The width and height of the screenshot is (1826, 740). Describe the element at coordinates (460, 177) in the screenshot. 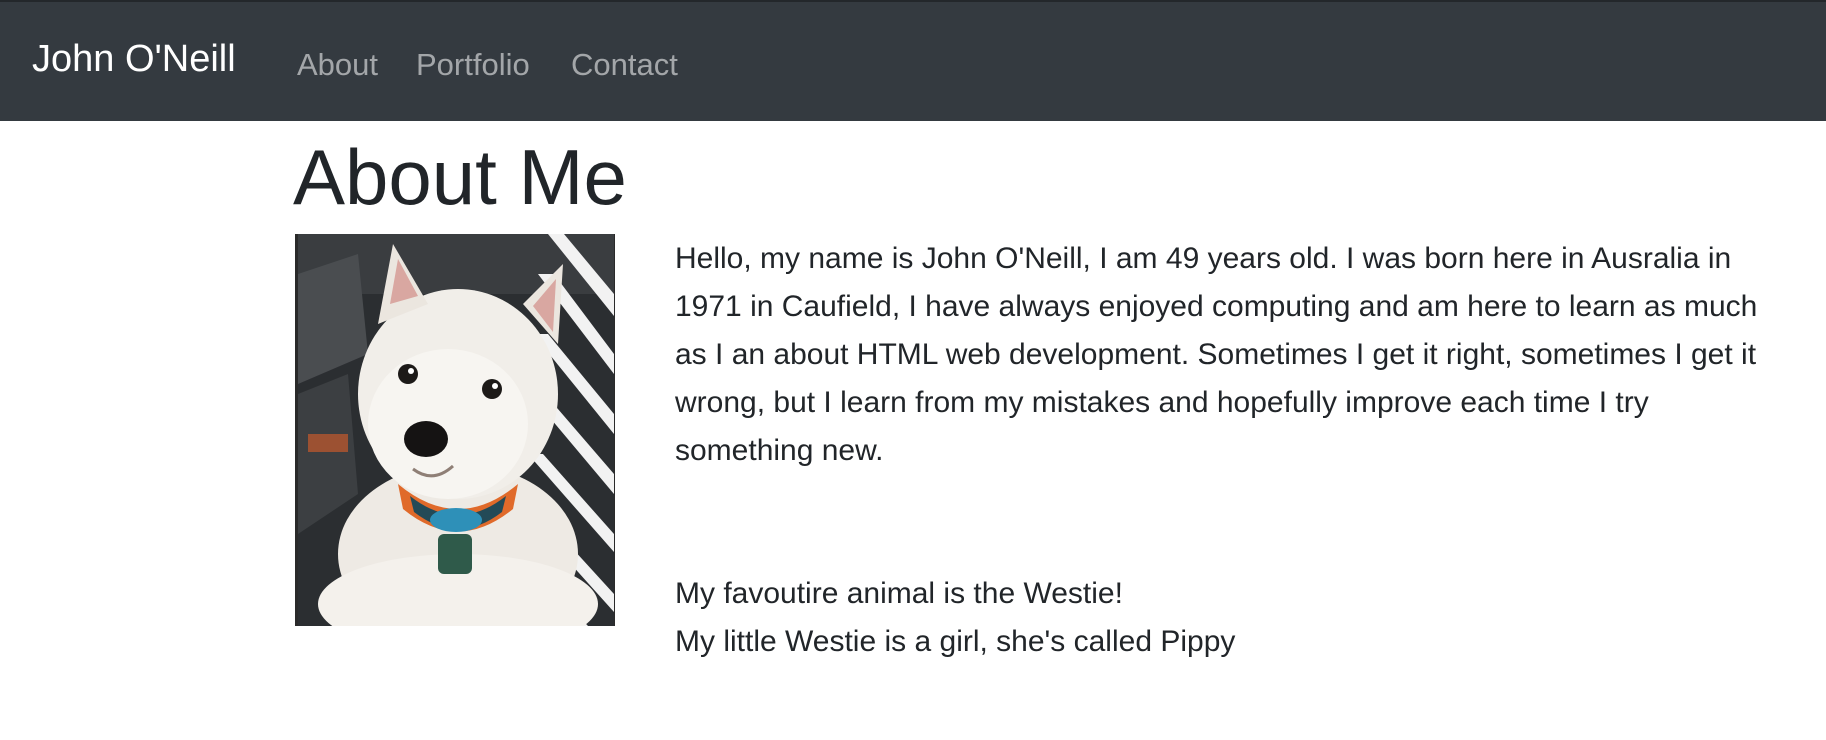

I see `page-title: About Me` at that location.